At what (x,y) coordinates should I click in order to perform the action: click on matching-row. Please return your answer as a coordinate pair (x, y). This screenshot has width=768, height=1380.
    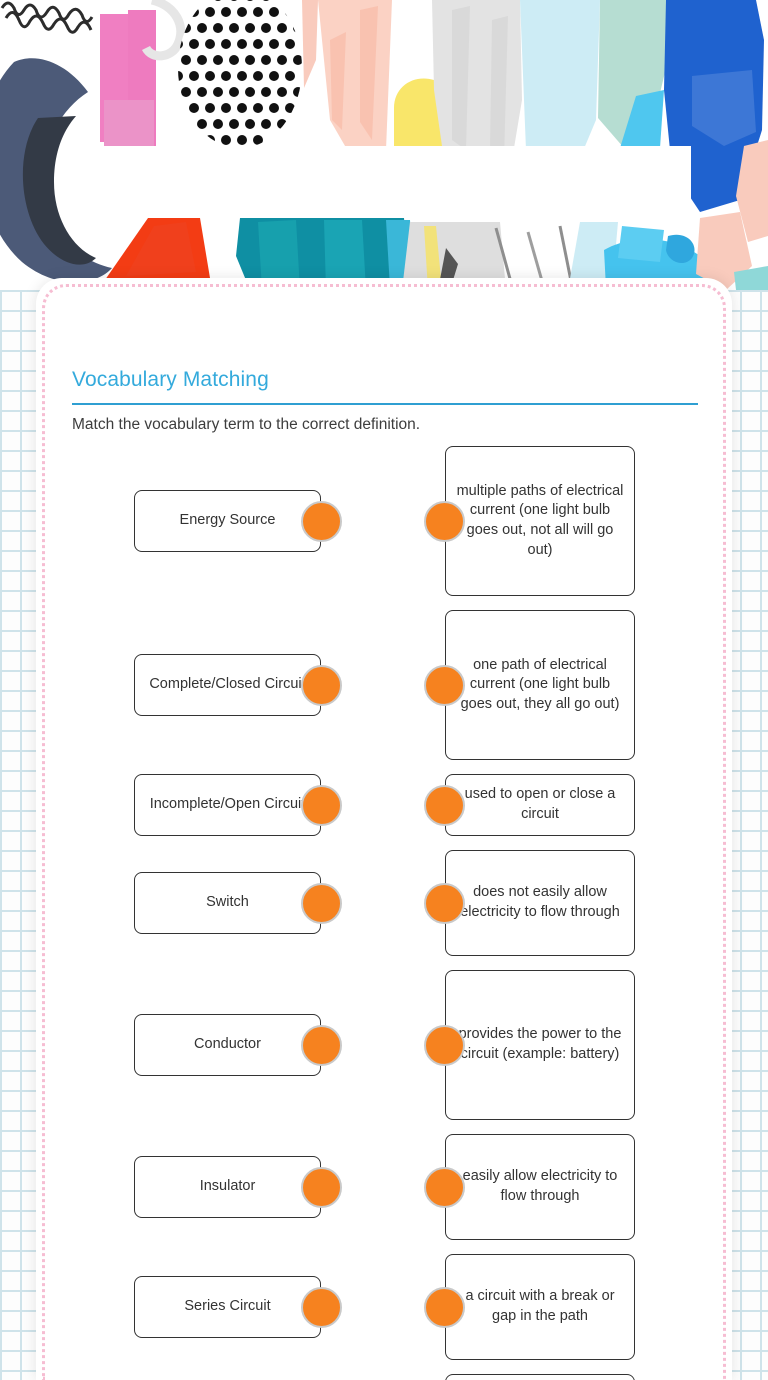
    Looking at the image, I should click on (384, 1377).